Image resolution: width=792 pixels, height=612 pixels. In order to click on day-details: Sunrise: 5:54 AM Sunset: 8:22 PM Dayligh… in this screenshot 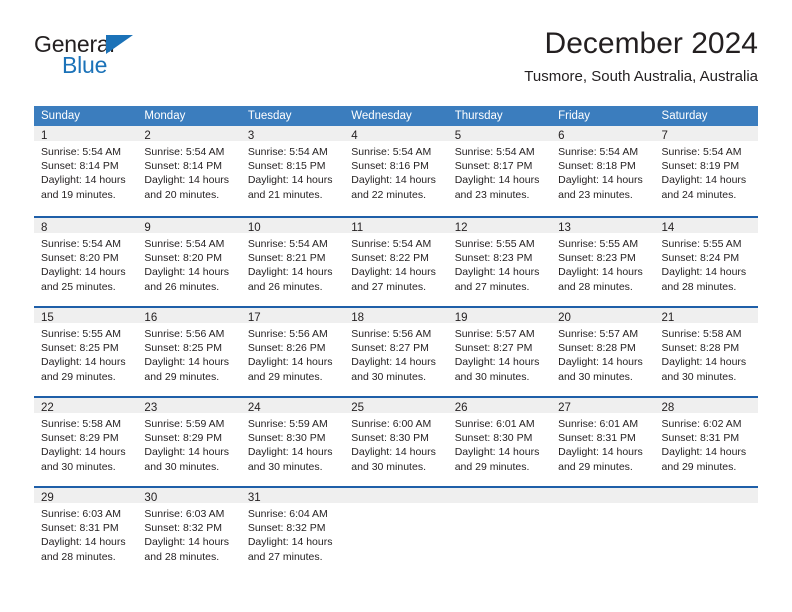, I will do `click(395, 263)`.